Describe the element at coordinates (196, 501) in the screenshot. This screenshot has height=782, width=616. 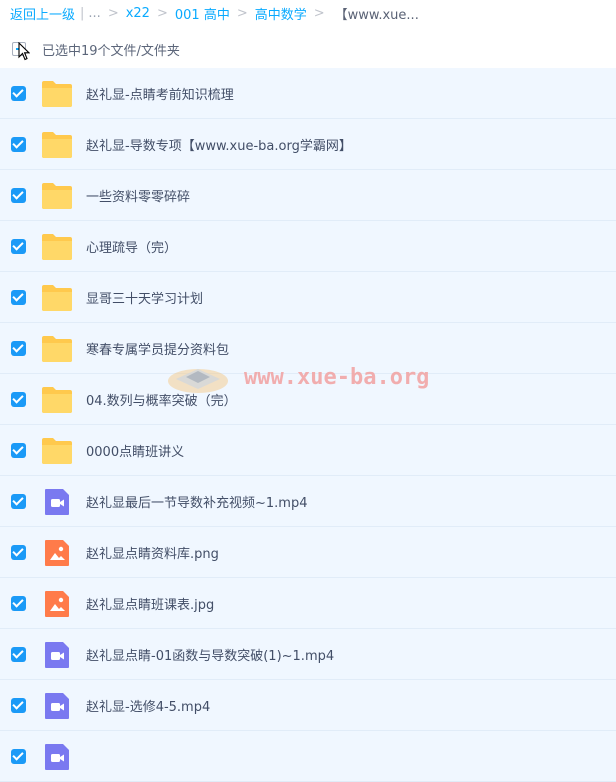
I see `file-name: 赵礼显最后一节导数补充视频~1.mp4` at that location.